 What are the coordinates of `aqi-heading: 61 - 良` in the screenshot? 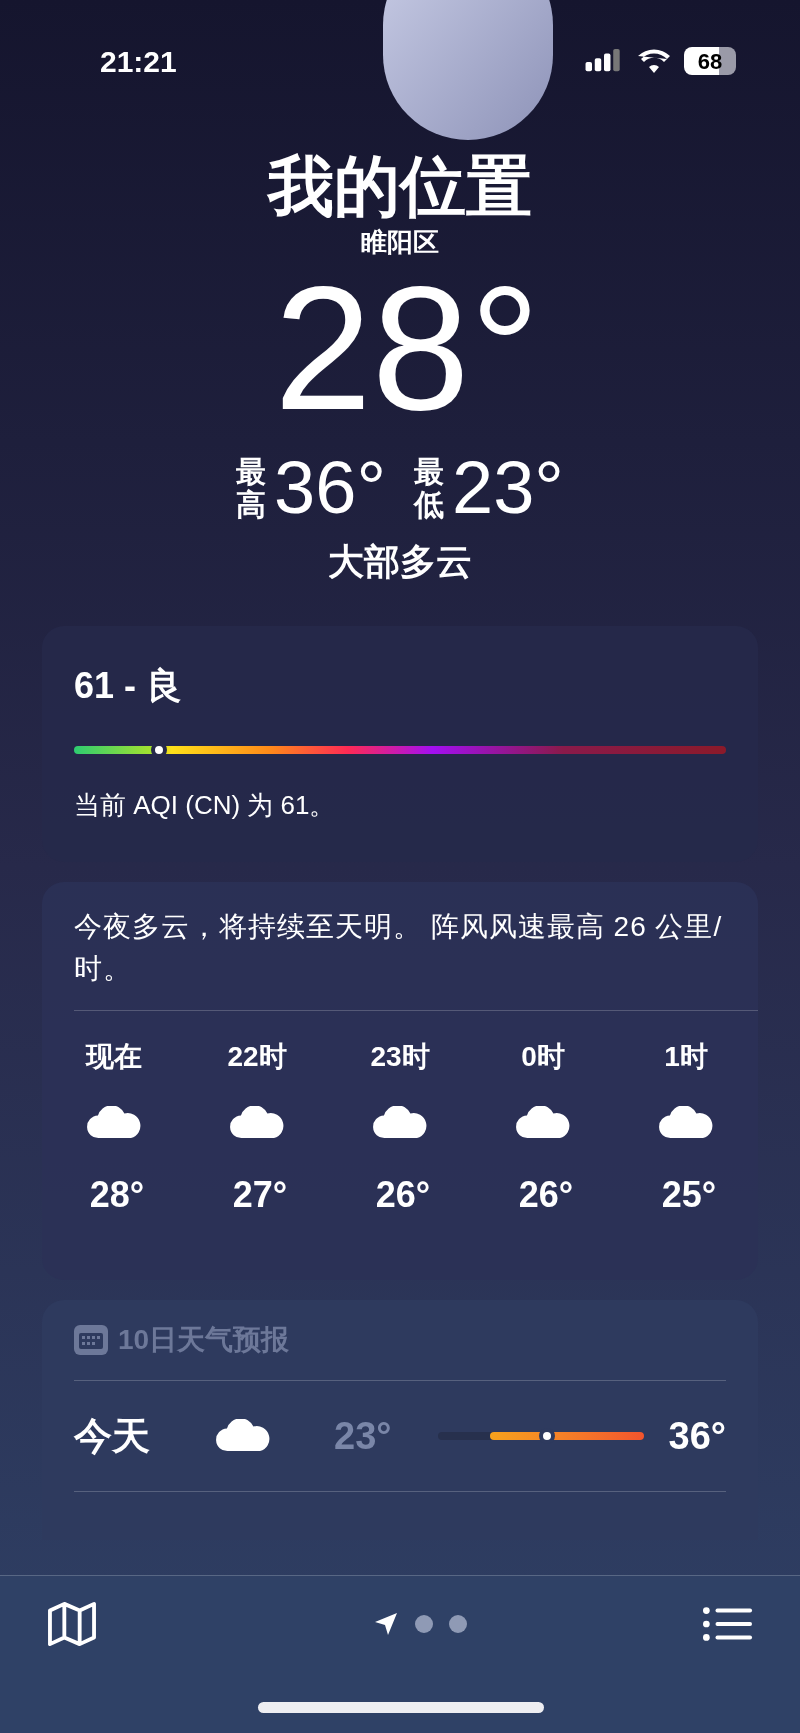 It's located at (129, 686).